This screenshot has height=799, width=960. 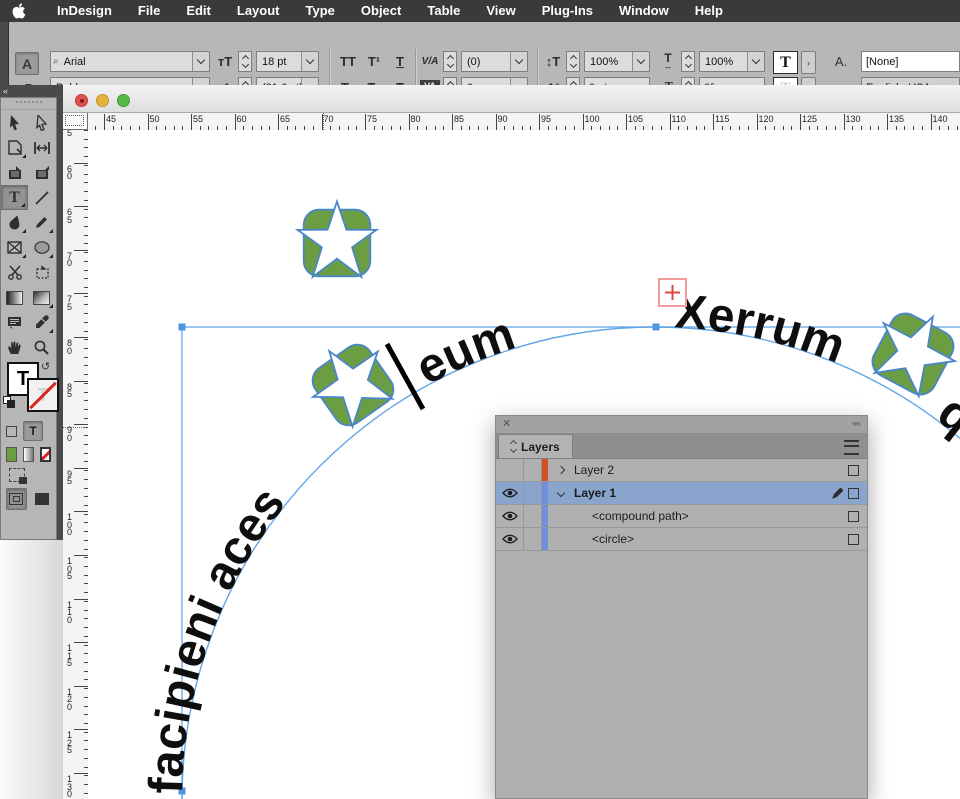 I want to click on layer-row-layer1: Layer 1, so click(x=681, y=493).